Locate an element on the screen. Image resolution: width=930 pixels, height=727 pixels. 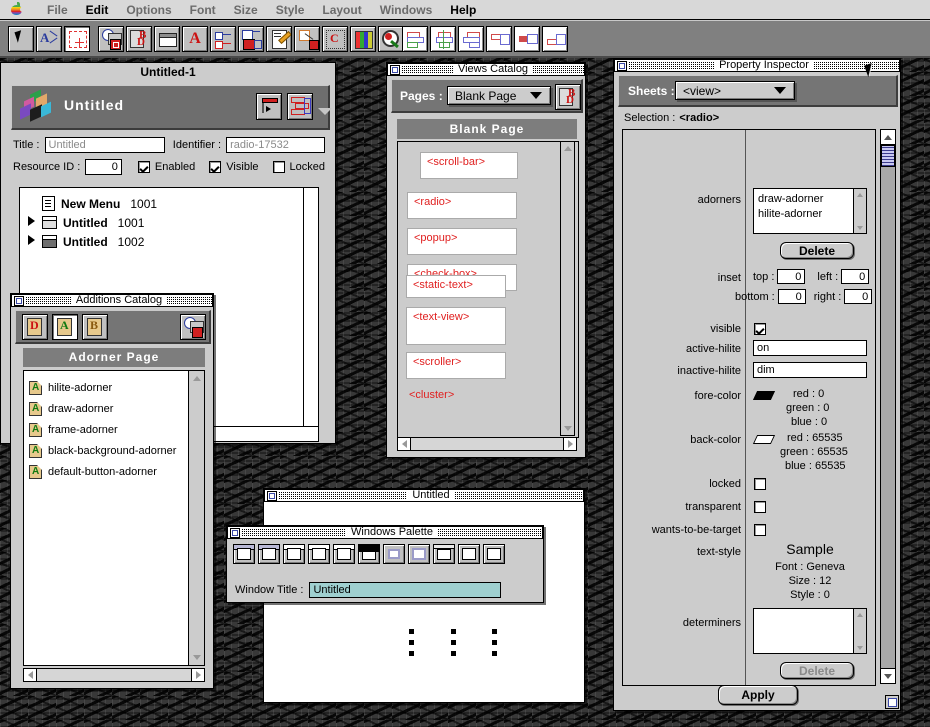
pointer-tool-button is located at coordinates (21, 39).